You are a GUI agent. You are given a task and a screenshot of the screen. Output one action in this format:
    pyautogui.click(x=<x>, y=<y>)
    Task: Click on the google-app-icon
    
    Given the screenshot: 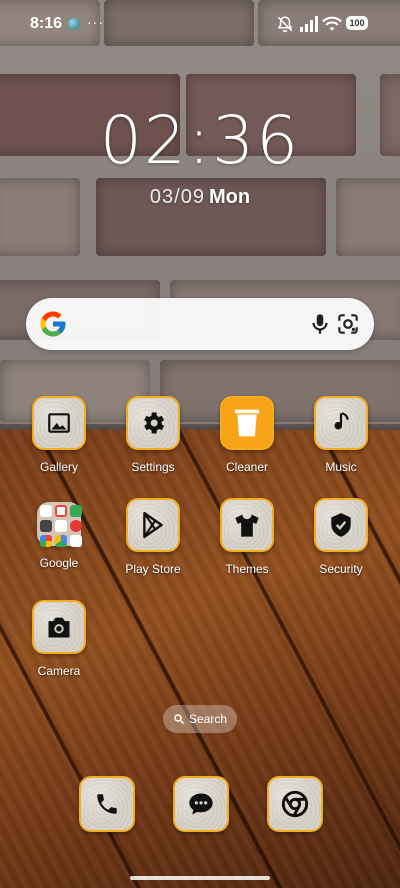 What is the action you would take?
    pyautogui.click(x=46, y=511)
    